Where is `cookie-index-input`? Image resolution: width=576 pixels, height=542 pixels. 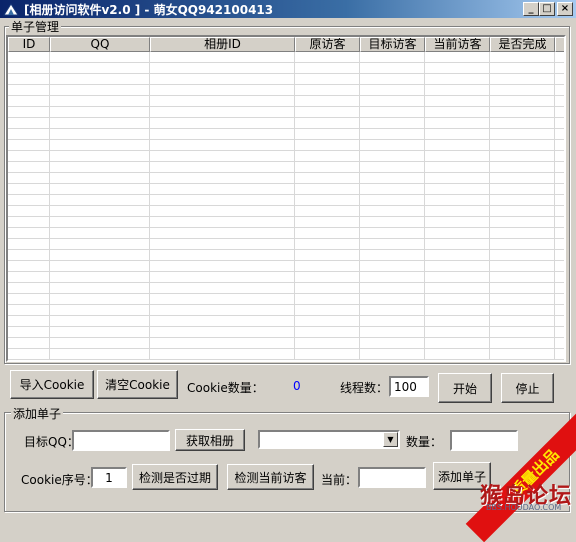 cookie-index-input is located at coordinates (109, 477).